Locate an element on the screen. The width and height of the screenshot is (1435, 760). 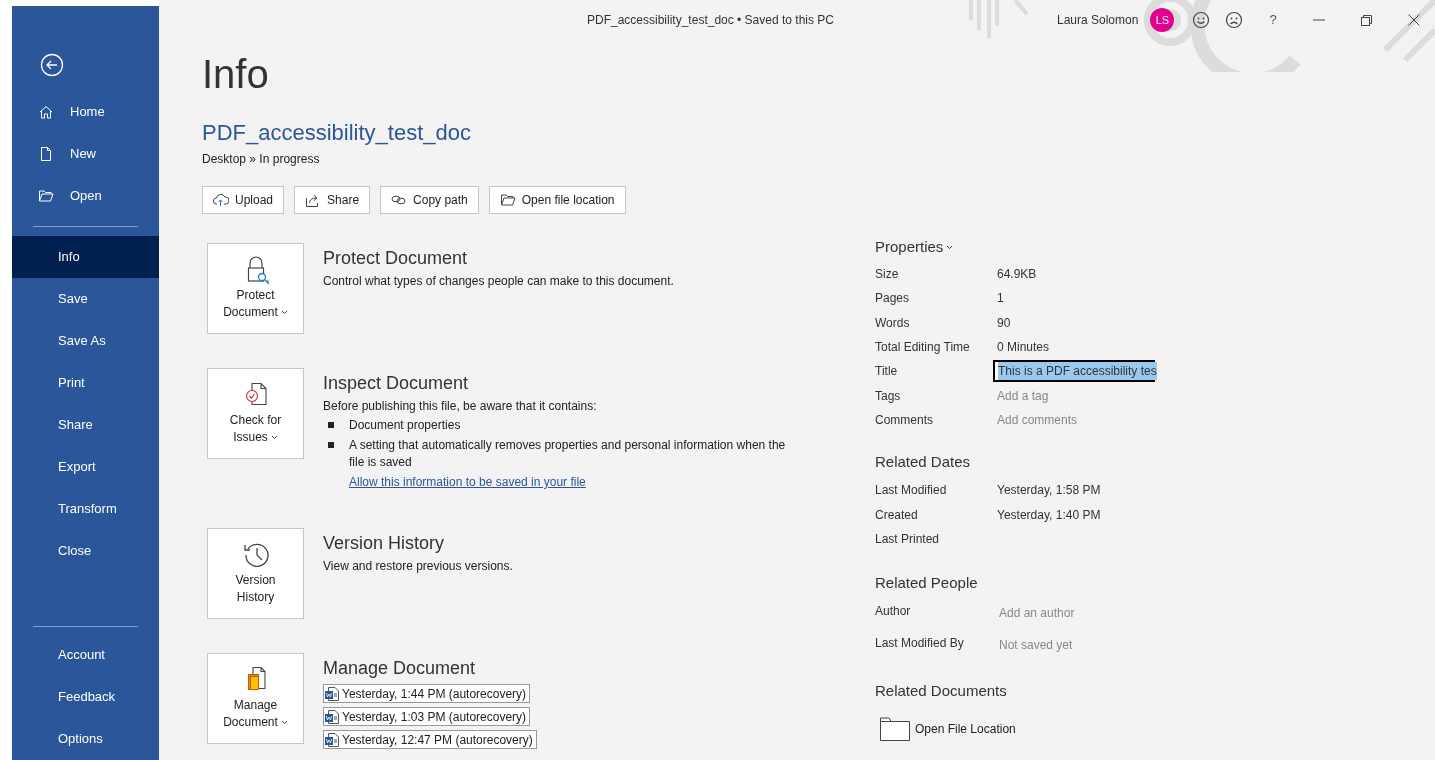
page-title: Info is located at coordinates (236, 74).